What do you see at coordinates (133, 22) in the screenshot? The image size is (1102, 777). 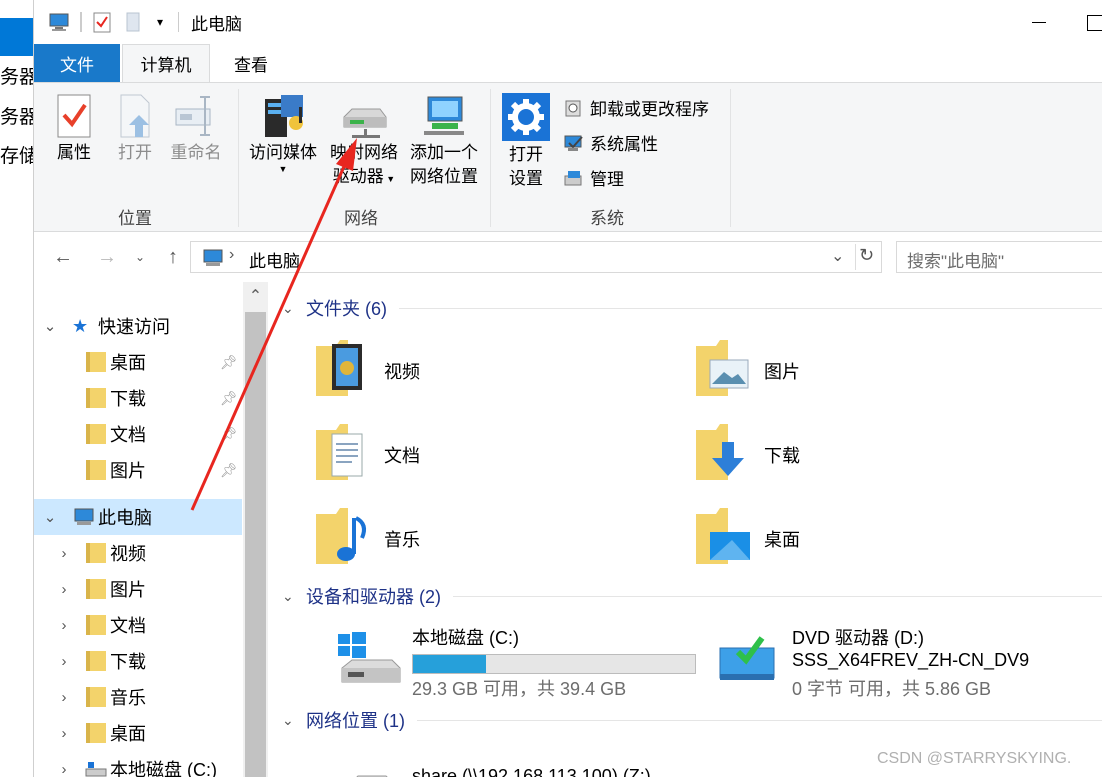 I see `new-folder-qat-icon` at bounding box center [133, 22].